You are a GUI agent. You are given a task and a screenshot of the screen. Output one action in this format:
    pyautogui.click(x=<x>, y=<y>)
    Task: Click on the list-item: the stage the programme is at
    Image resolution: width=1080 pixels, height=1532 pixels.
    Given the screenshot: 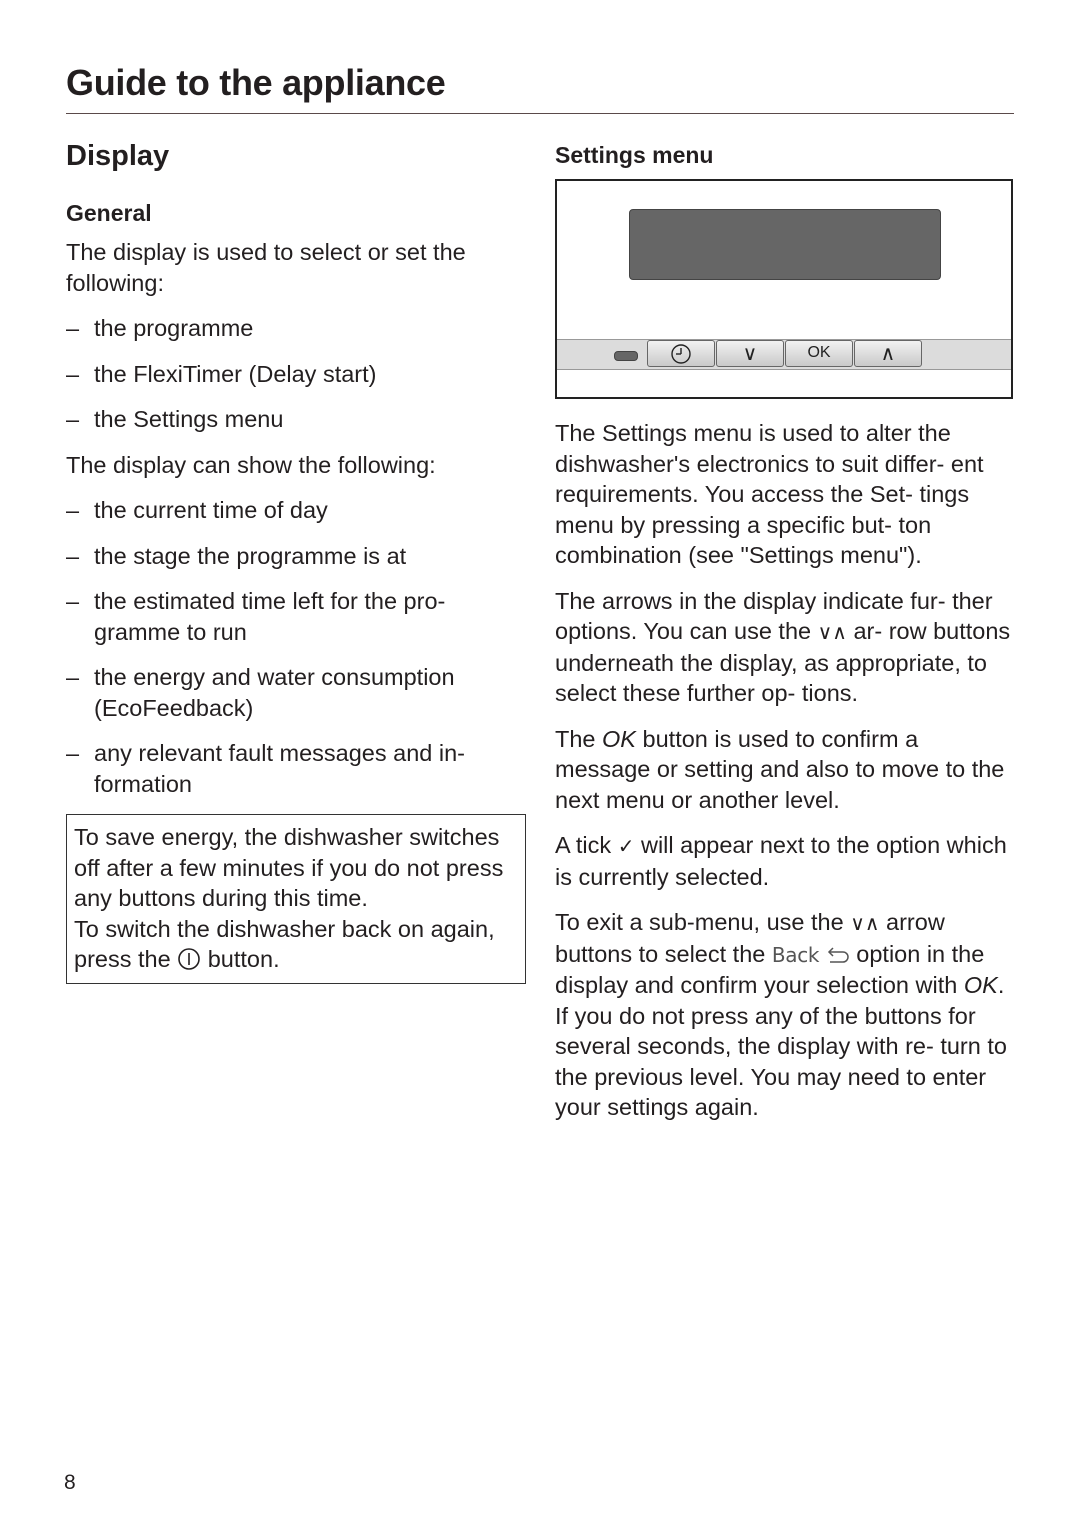 What is the action you would take?
    pyautogui.click(x=297, y=556)
    